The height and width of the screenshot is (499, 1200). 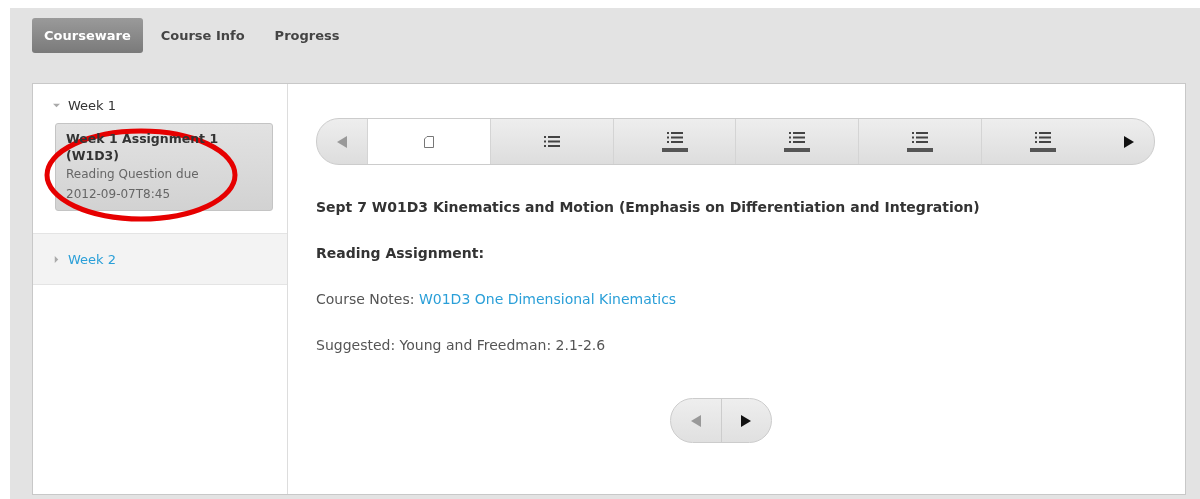 I want to click on nav-tab: Course Info, so click(x=202, y=35).